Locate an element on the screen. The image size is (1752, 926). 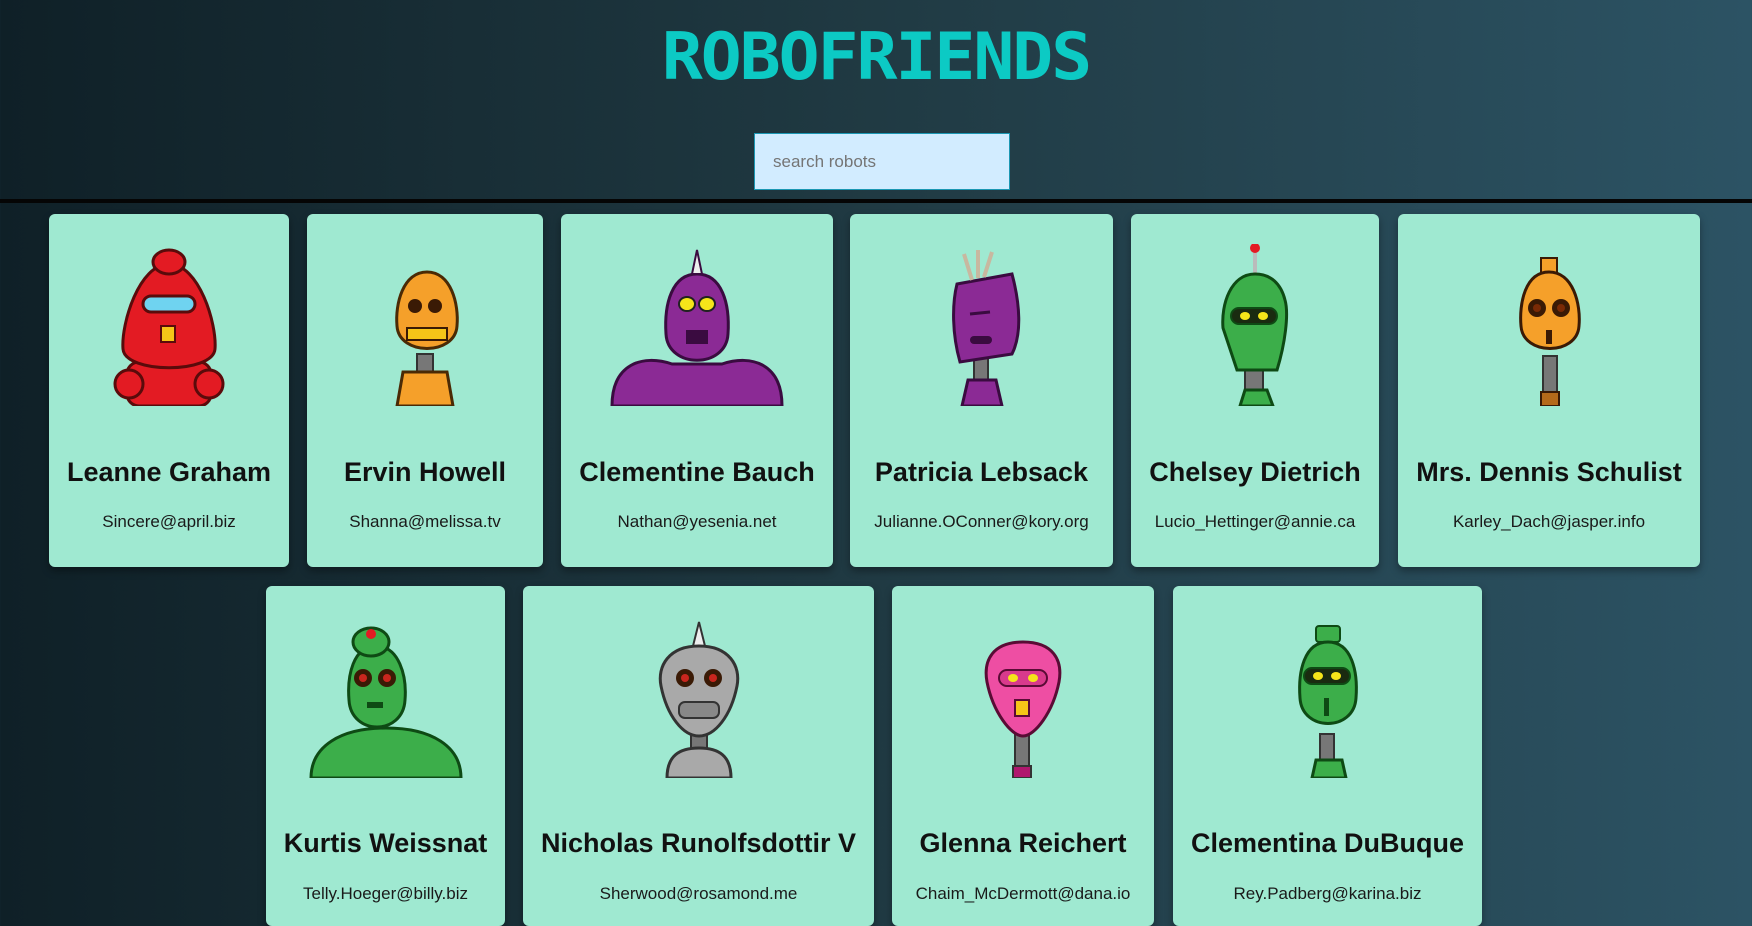
robot-email: Julianne.OConner@kory.org is located at coordinates (981, 521).